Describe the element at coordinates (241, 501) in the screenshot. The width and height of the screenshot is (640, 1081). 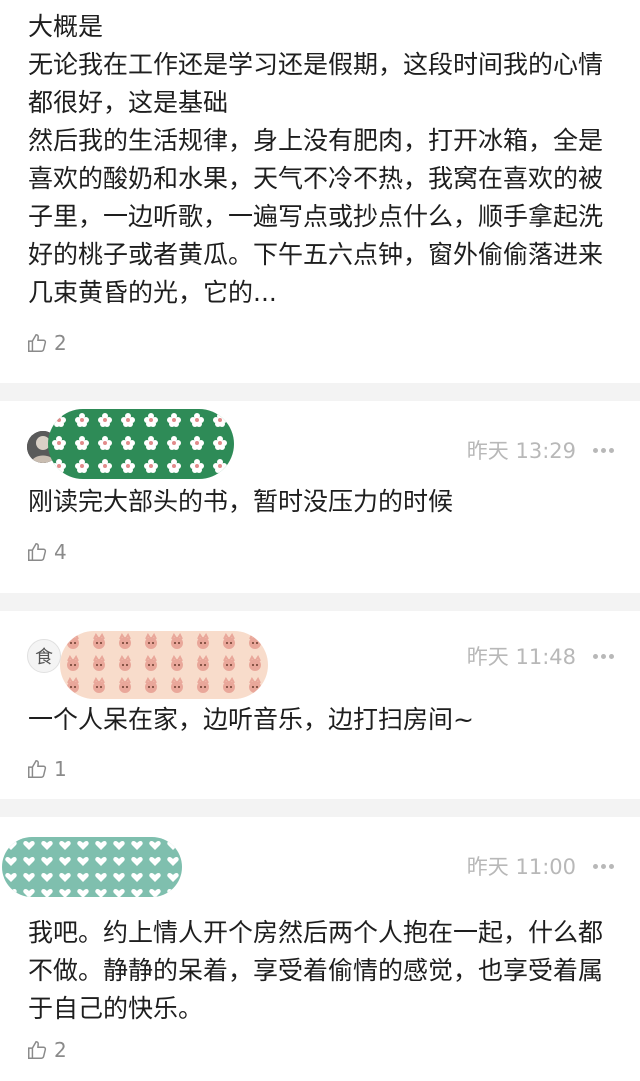
I see `comment-text: 刚读完大部头的书，暂时没压力的时候` at that location.